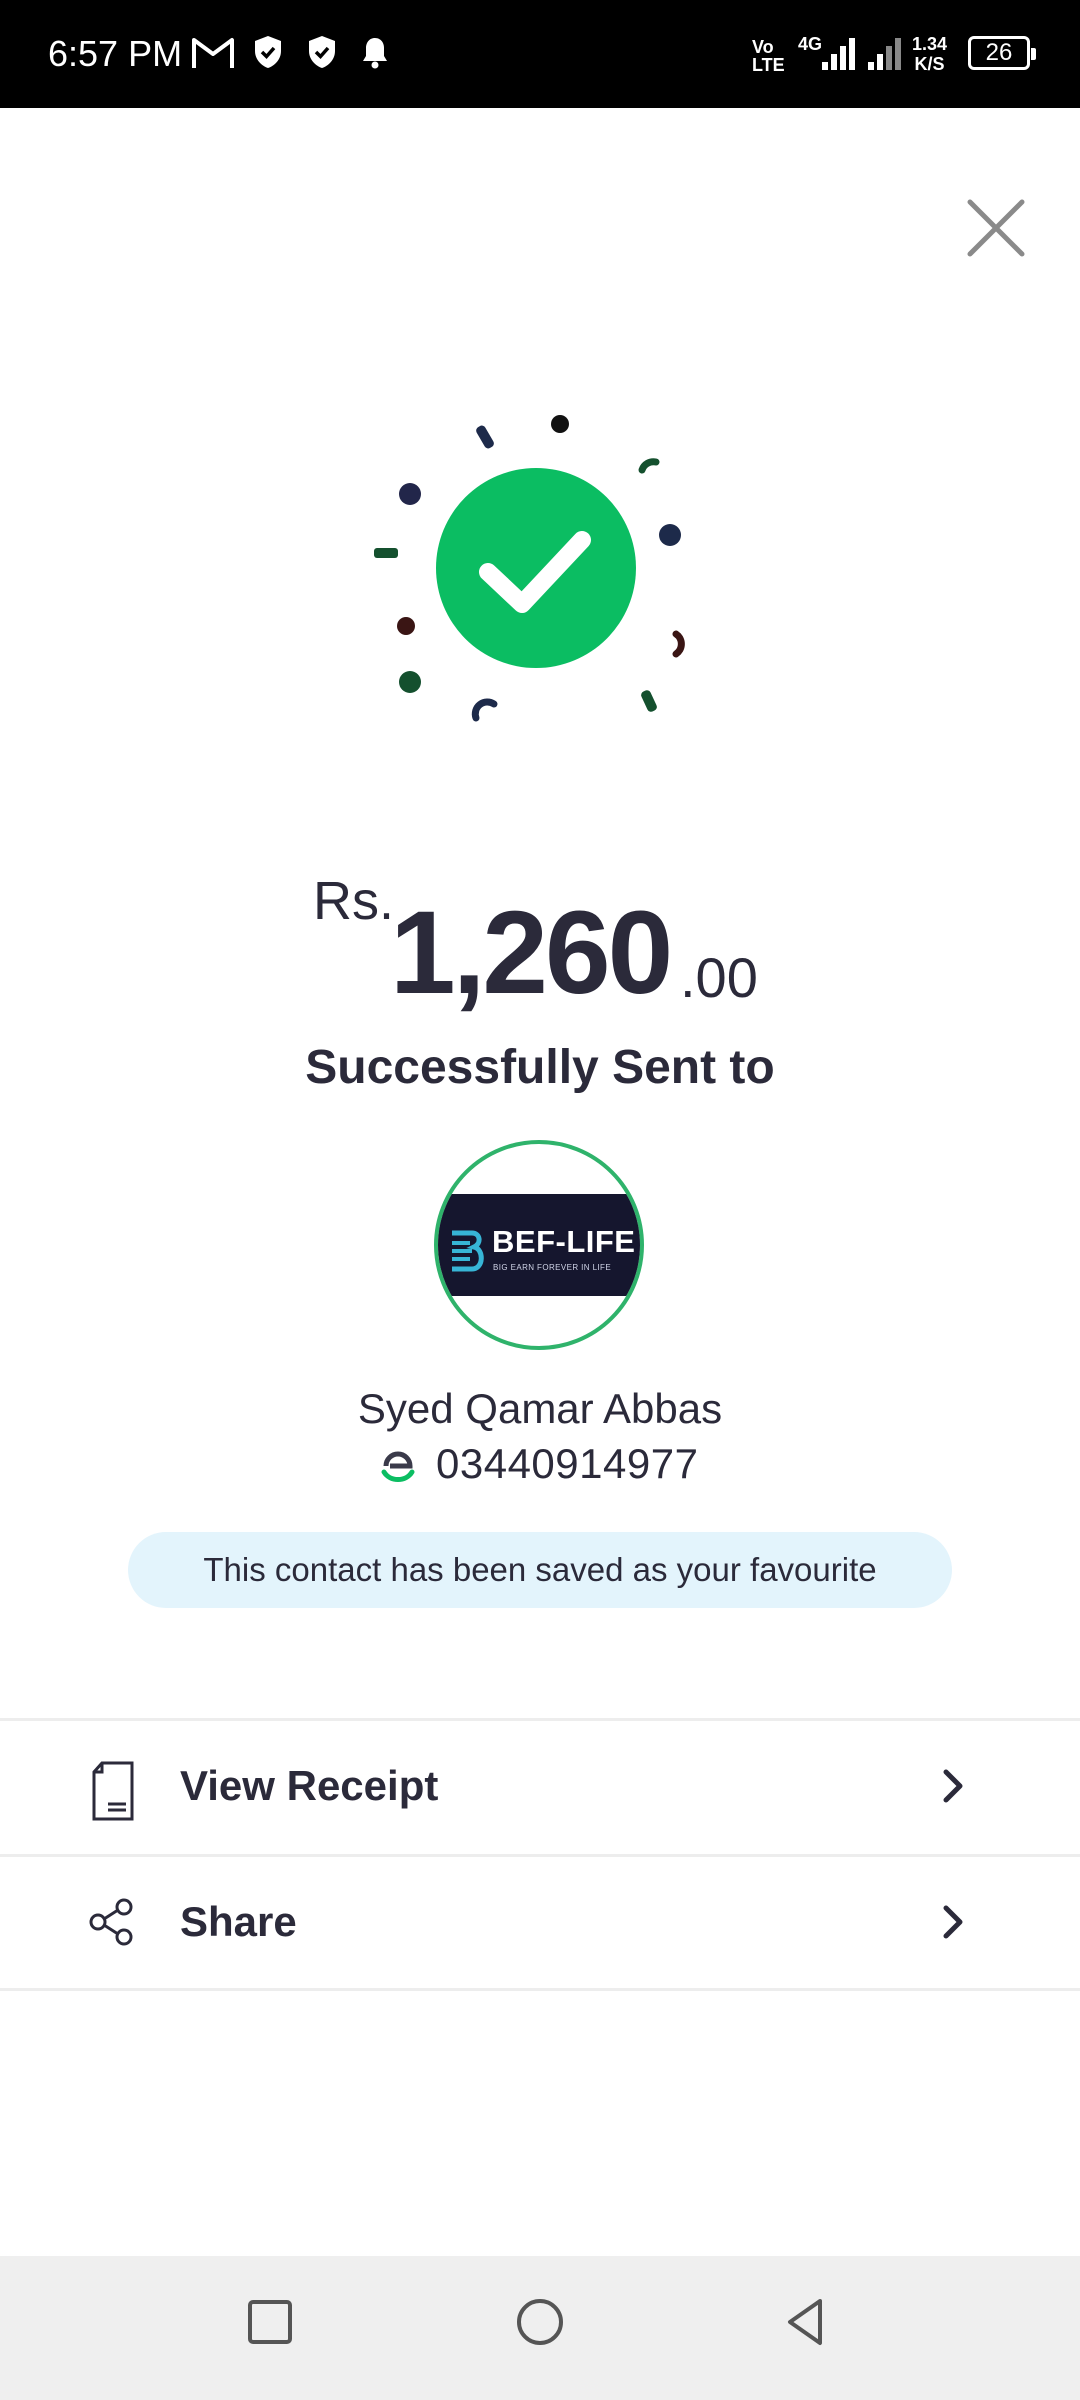  What do you see at coordinates (540, 2322) in the screenshot?
I see `home-icon` at bounding box center [540, 2322].